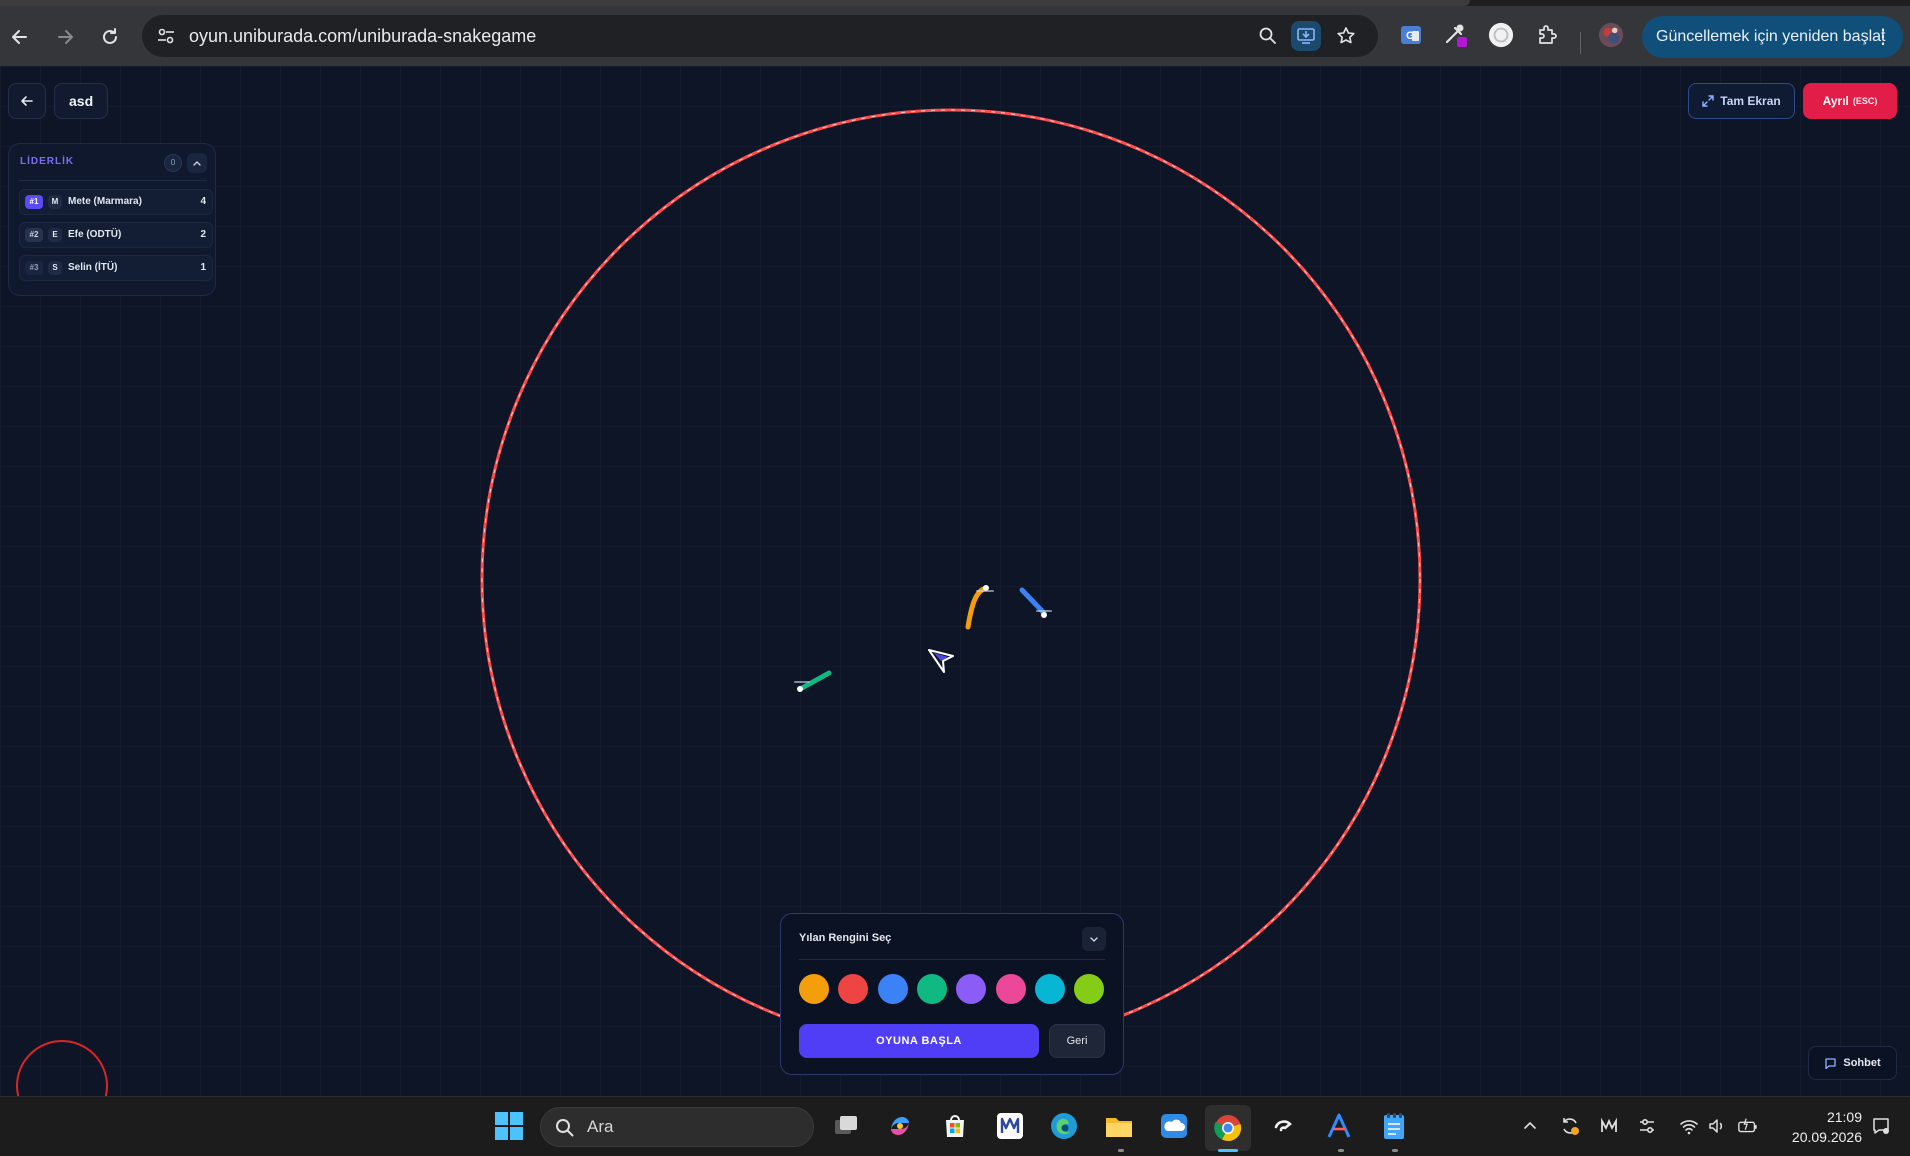  I want to click on back-nav-icon, so click(20, 37).